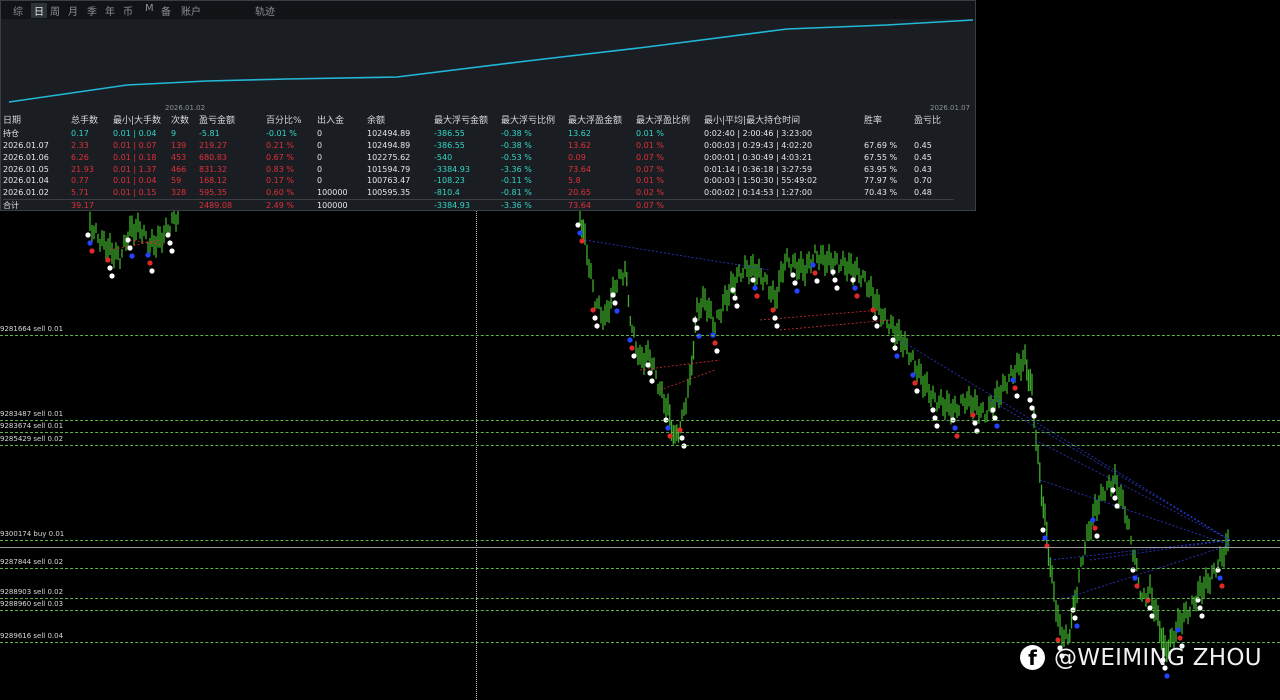 Image resolution: width=1280 pixels, height=700 pixels. I want to click on stats-cell: 合计, so click(37, 206).